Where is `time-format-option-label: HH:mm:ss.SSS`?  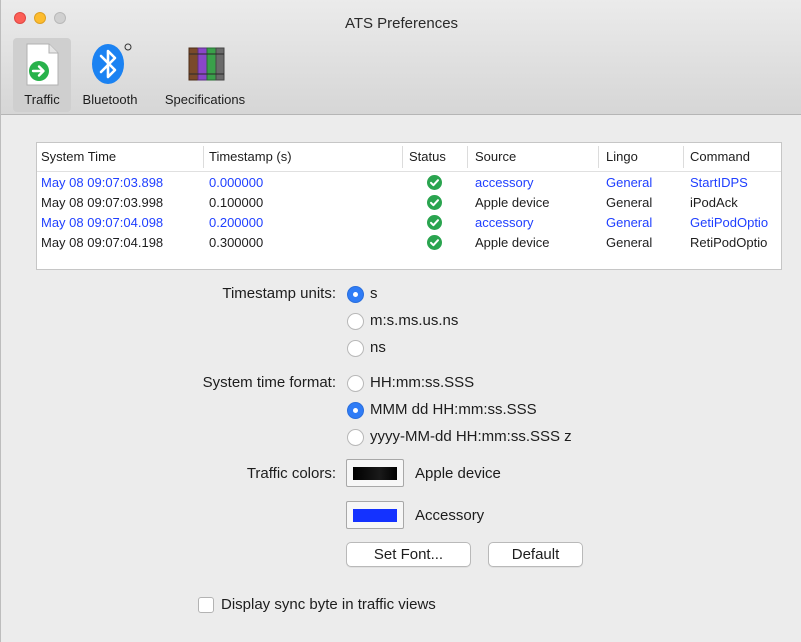 time-format-option-label: HH:mm:ss.SSS is located at coordinates (422, 382).